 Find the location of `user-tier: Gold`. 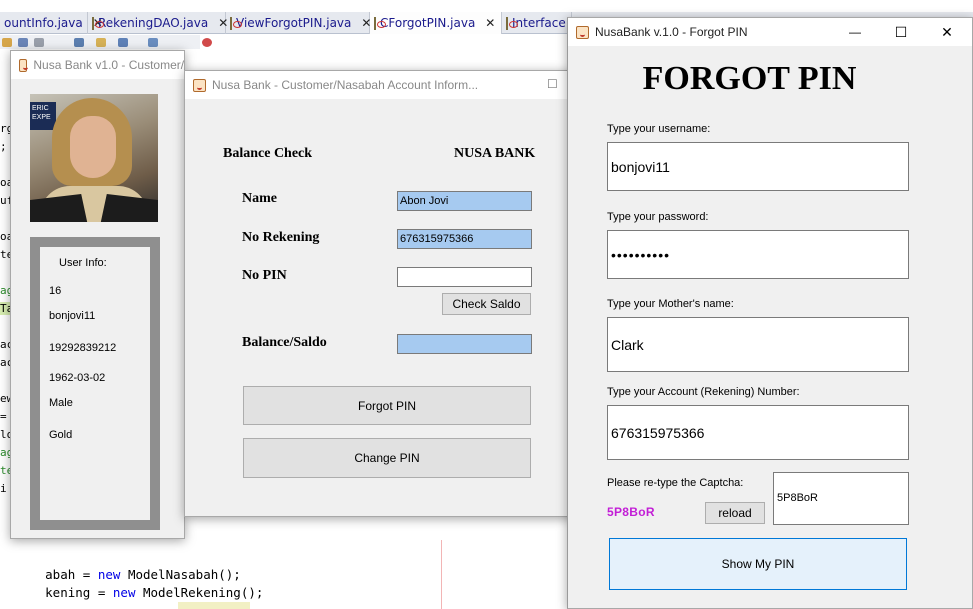

user-tier: Gold is located at coordinates (61, 435).